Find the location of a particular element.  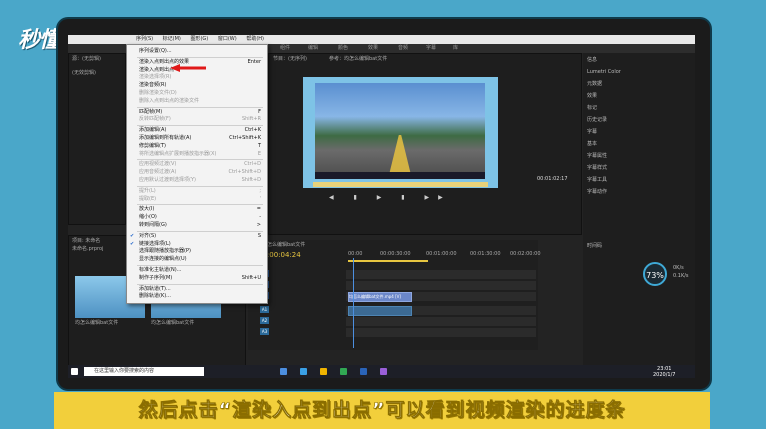

menu-item-label: 反转匹配帧(F) is located at coordinates (155, 119).